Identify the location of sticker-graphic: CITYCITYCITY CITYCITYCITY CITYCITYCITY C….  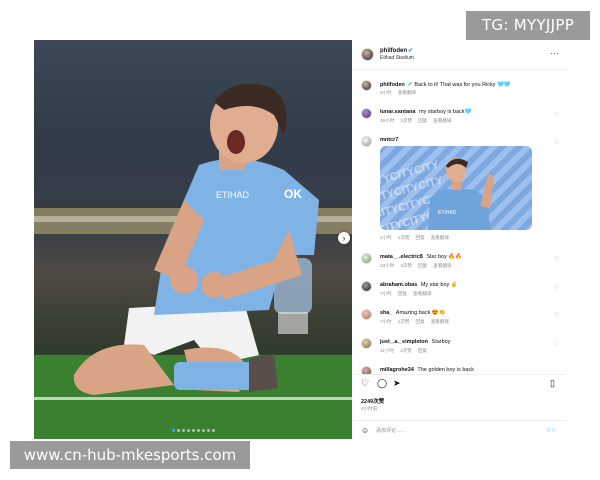
(437, 194).